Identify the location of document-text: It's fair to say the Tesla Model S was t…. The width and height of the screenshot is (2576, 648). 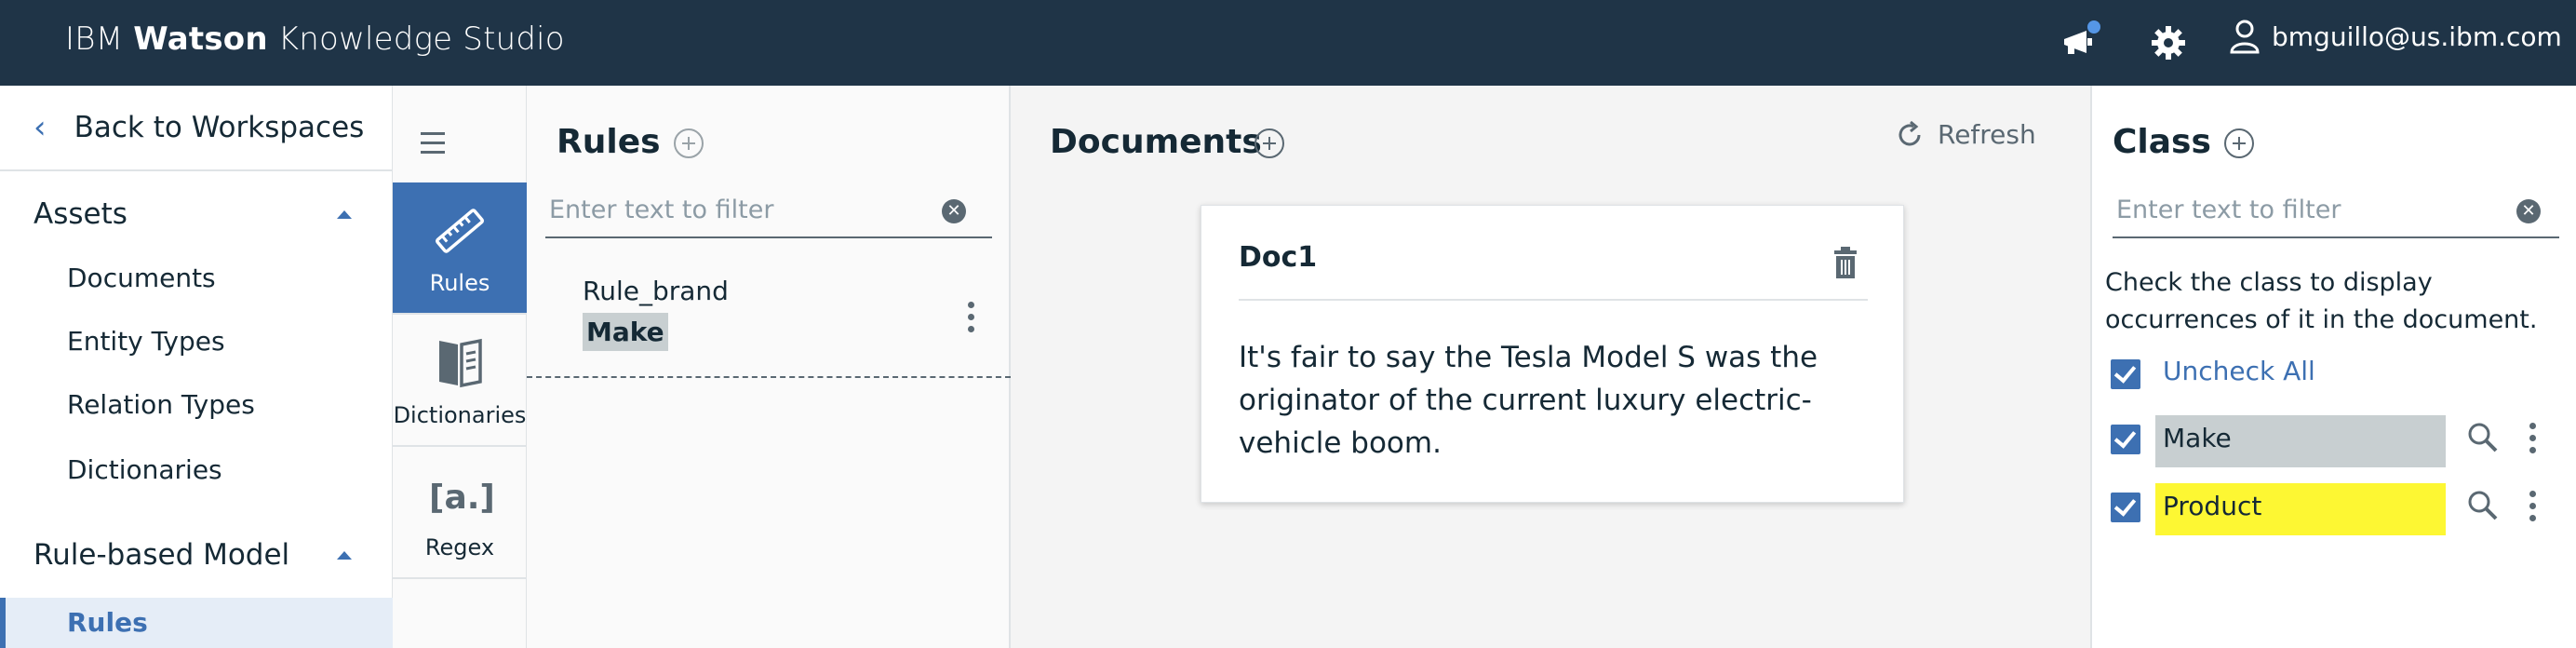
(1528, 400).